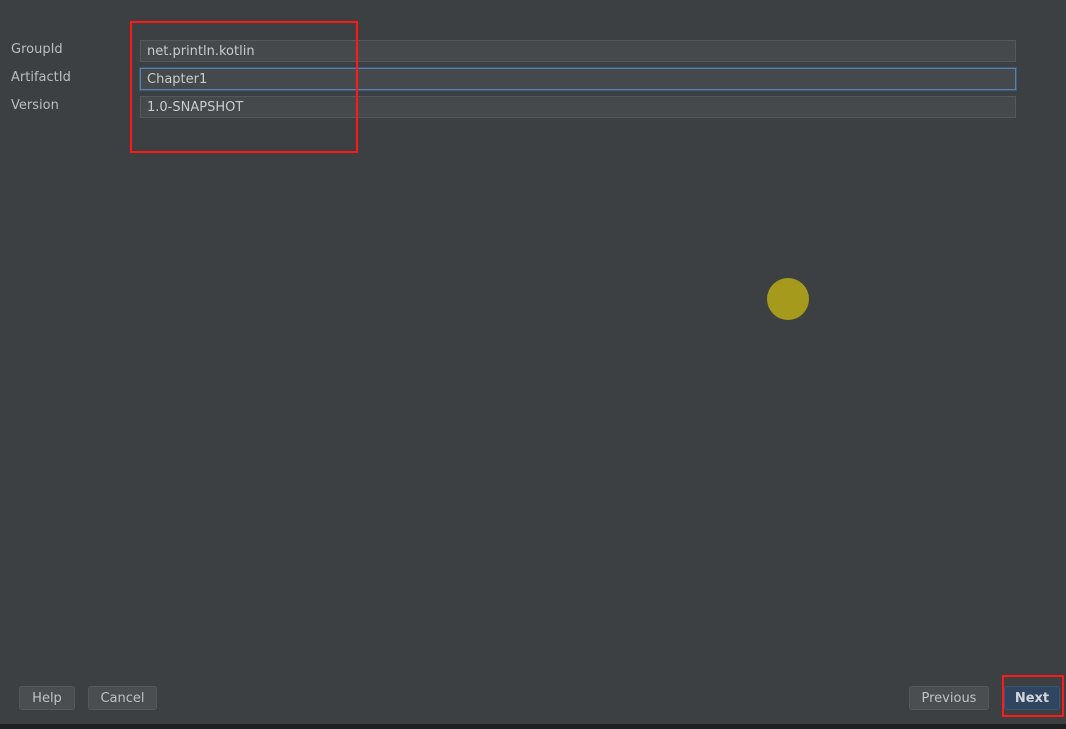 The height and width of the screenshot is (729, 1066). What do you see at coordinates (788, 299) in the screenshot?
I see `click-indicator` at bounding box center [788, 299].